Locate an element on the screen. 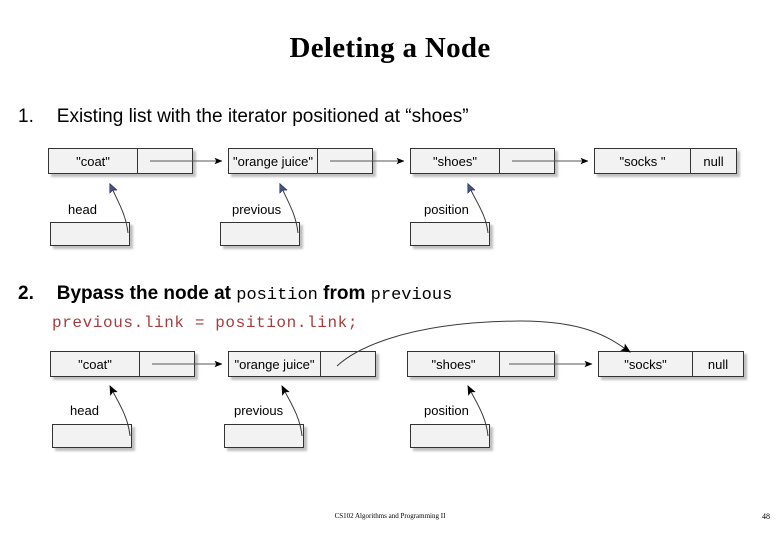 This screenshot has height=540, width=780. step-2-part-3: previous is located at coordinates (411, 295).